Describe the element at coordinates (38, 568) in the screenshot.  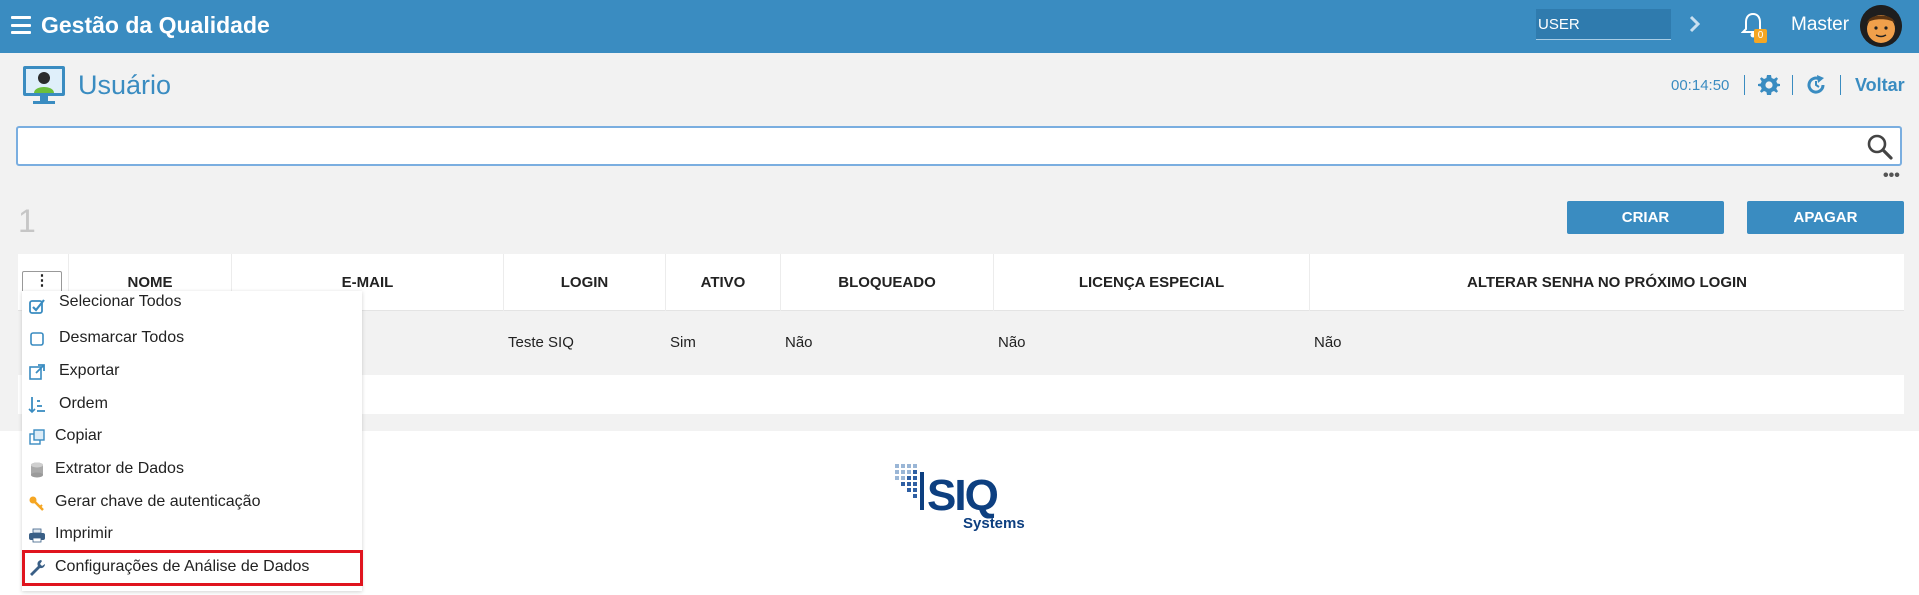
I see `wrench-icon` at that location.